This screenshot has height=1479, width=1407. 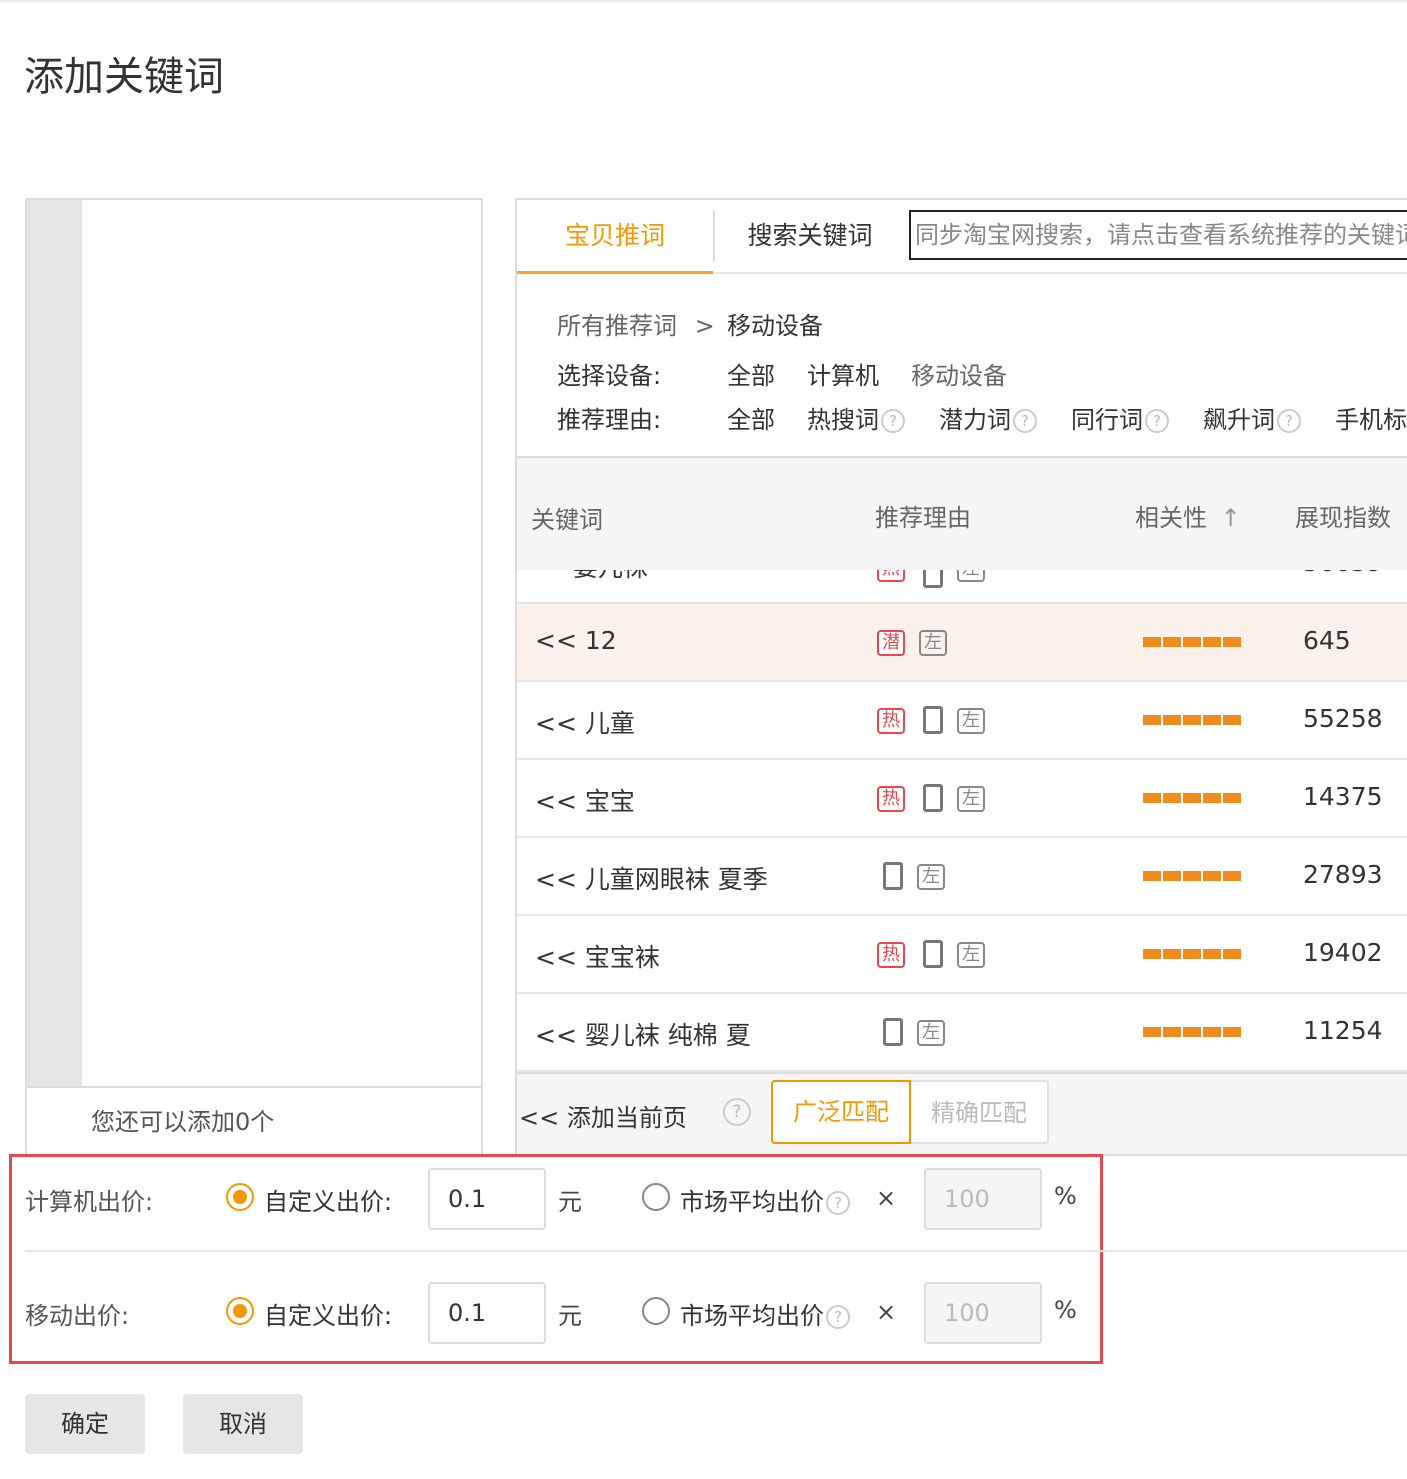 What do you see at coordinates (1343, 1030) in the screenshot?
I see `impressions-cell: 11254` at bounding box center [1343, 1030].